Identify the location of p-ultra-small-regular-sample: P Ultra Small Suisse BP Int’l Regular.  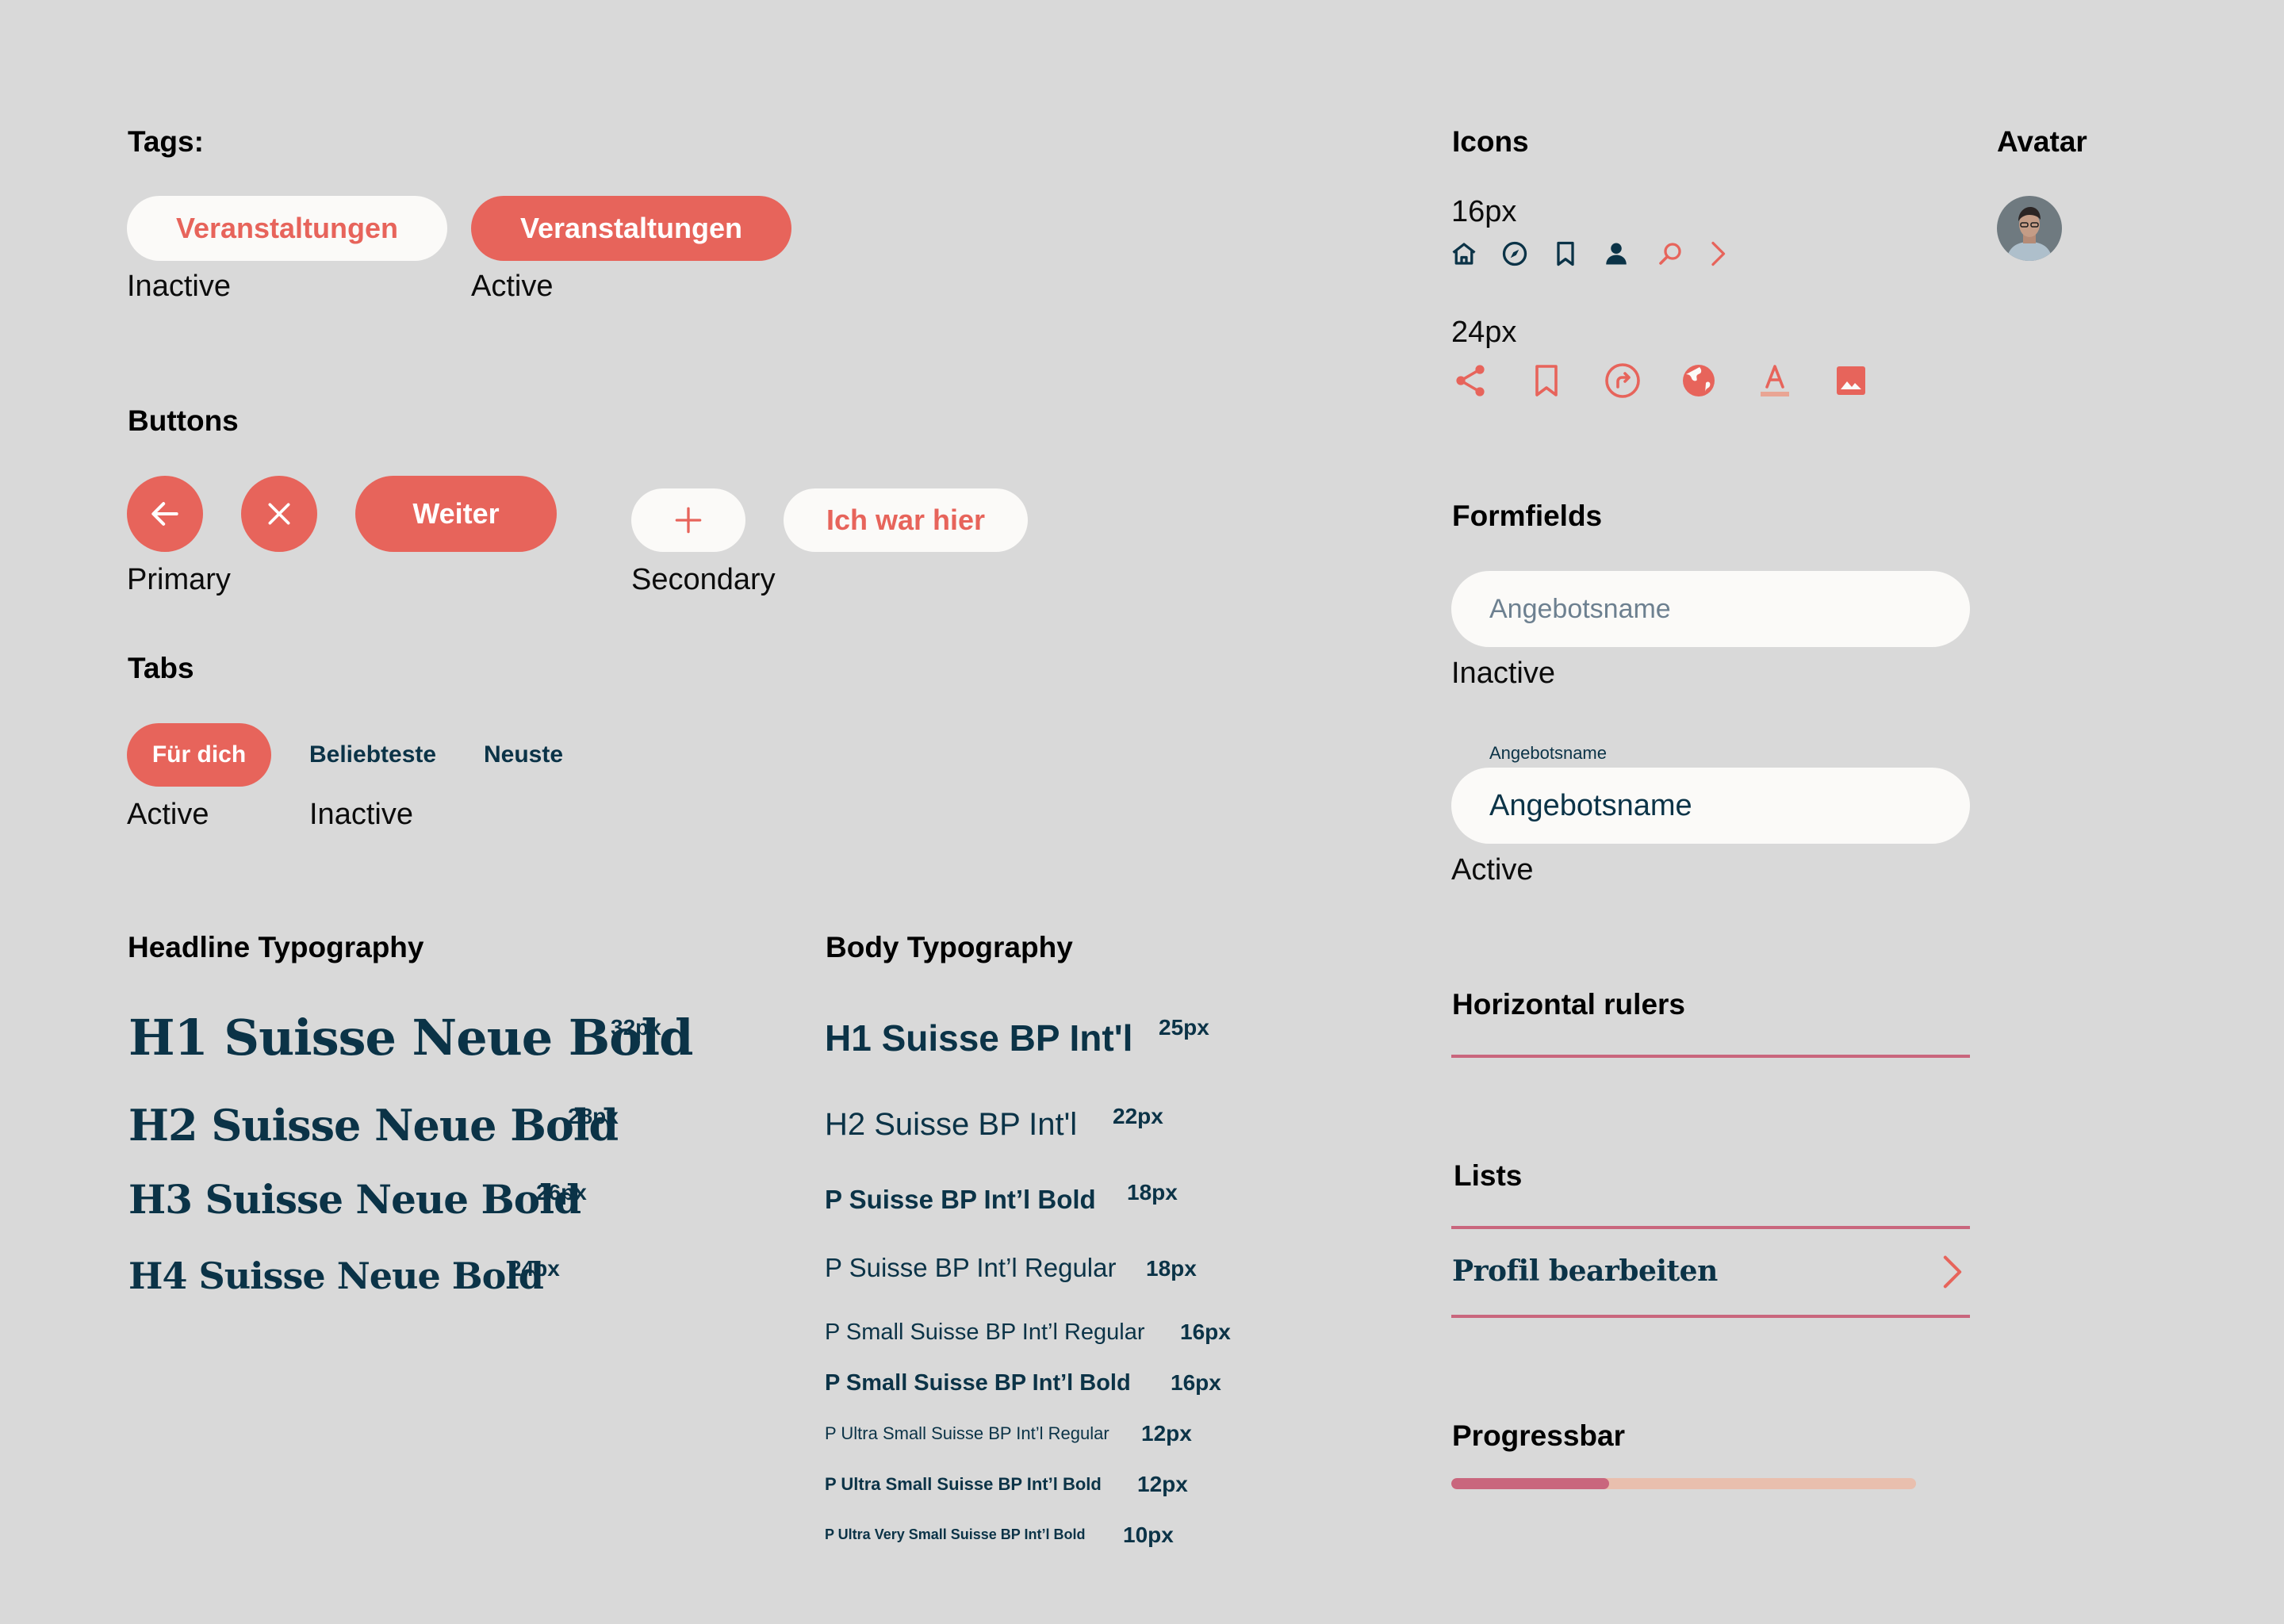
(967, 1433).